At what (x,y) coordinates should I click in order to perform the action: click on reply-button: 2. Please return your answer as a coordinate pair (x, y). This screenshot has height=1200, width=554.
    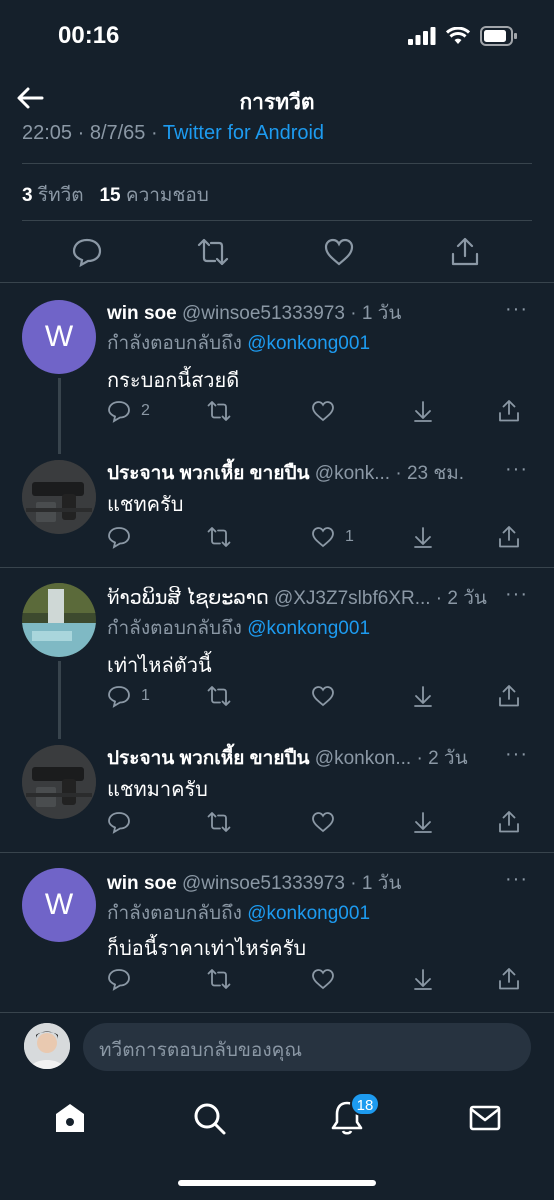
    Looking at the image, I should click on (128, 411).